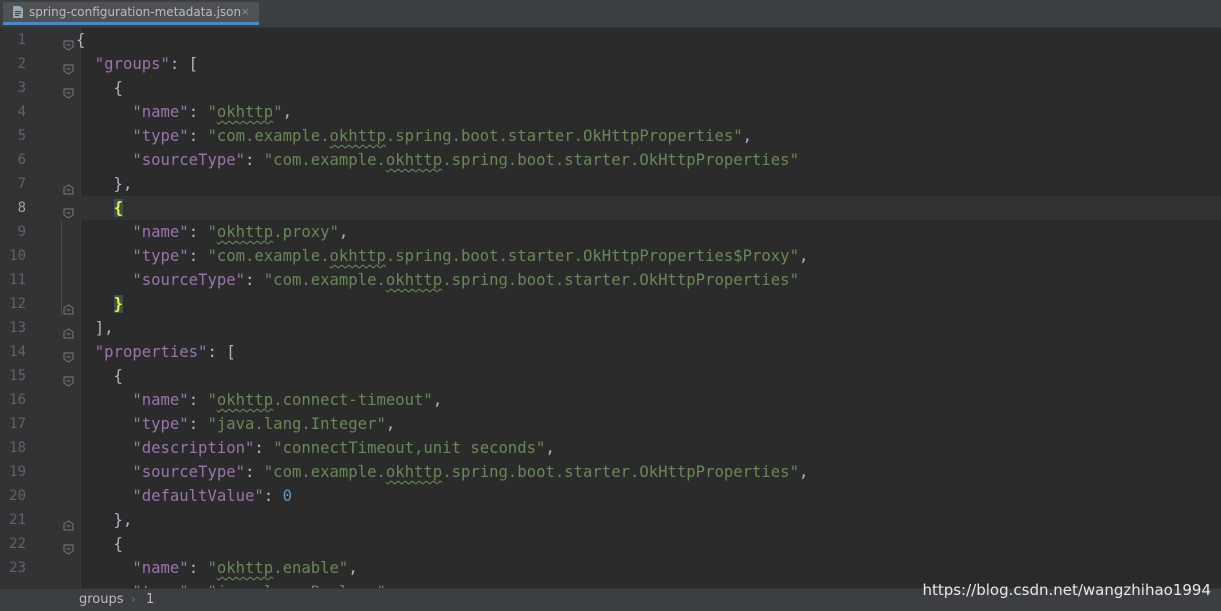  I want to click on code-line: 14 "properties": [, so click(610, 352).